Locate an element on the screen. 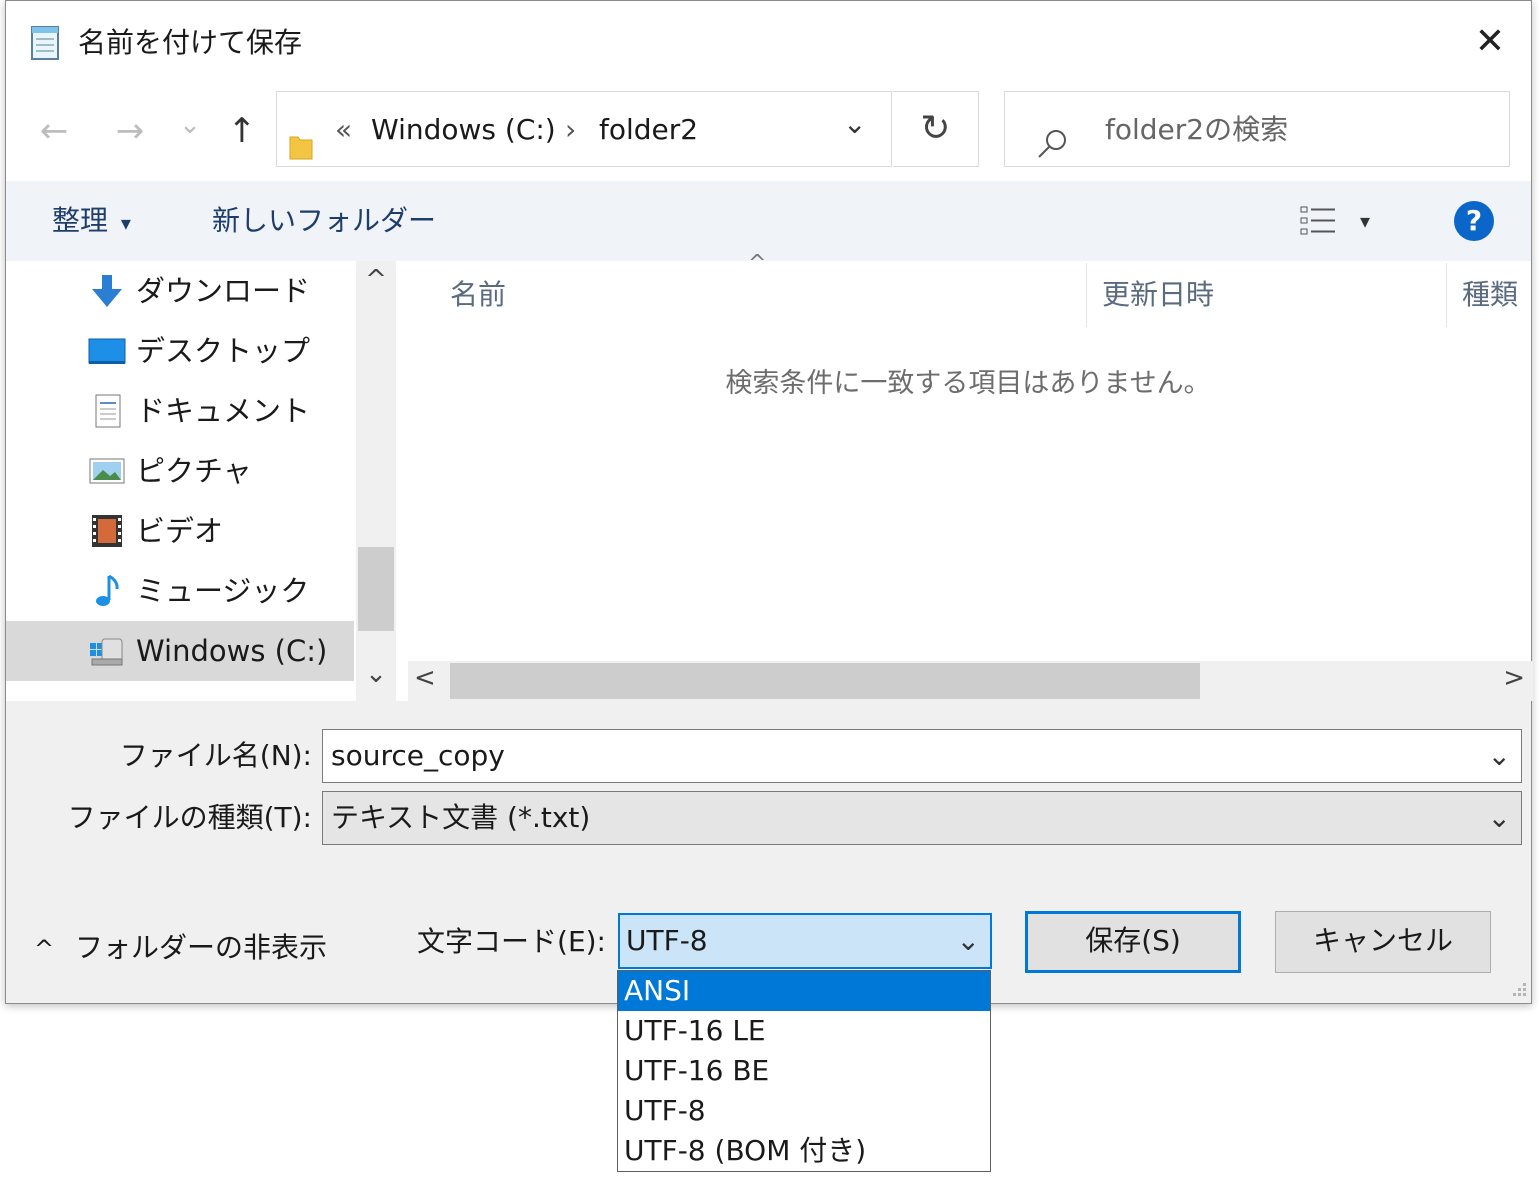 The height and width of the screenshot is (1182, 1540). nav-item-pictures: ピクチャ is located at coordinates (180, 471).